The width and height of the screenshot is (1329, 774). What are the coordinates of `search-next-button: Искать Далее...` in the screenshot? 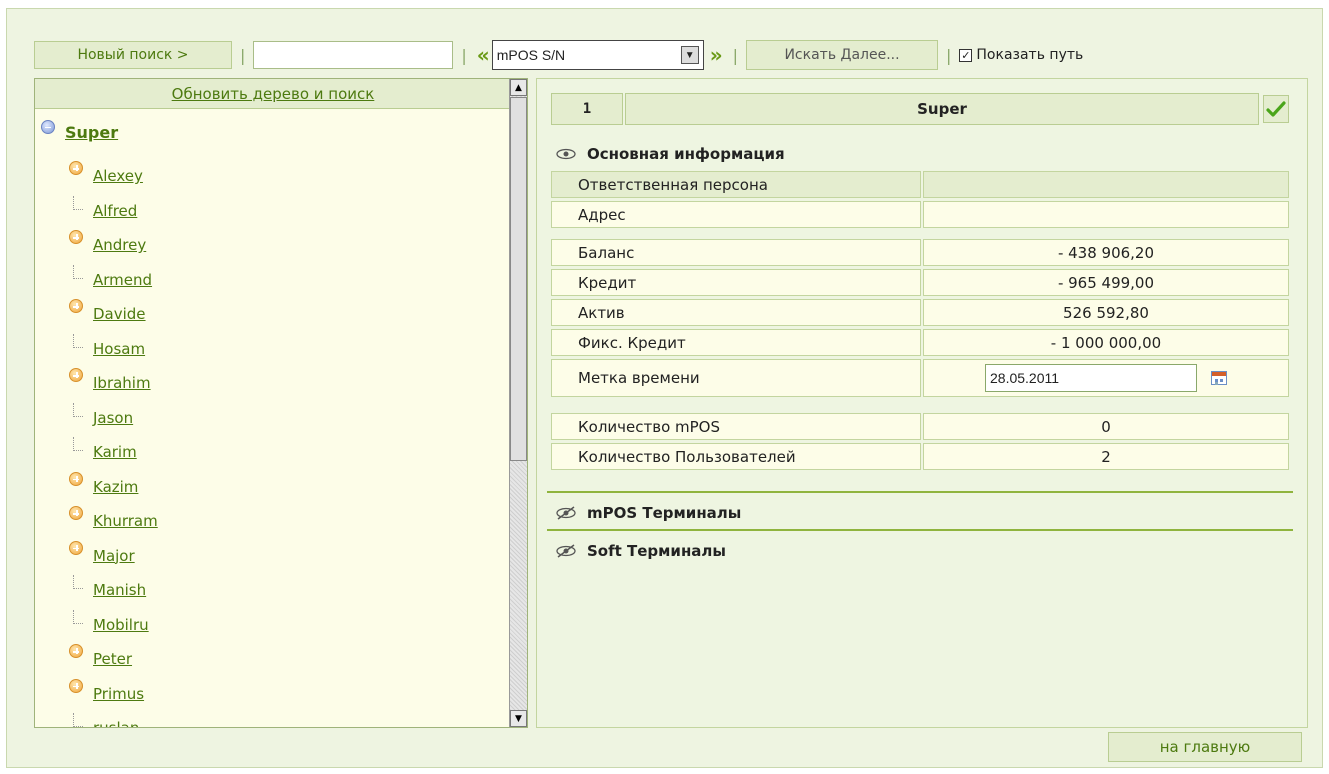 It's located at (842, 55).